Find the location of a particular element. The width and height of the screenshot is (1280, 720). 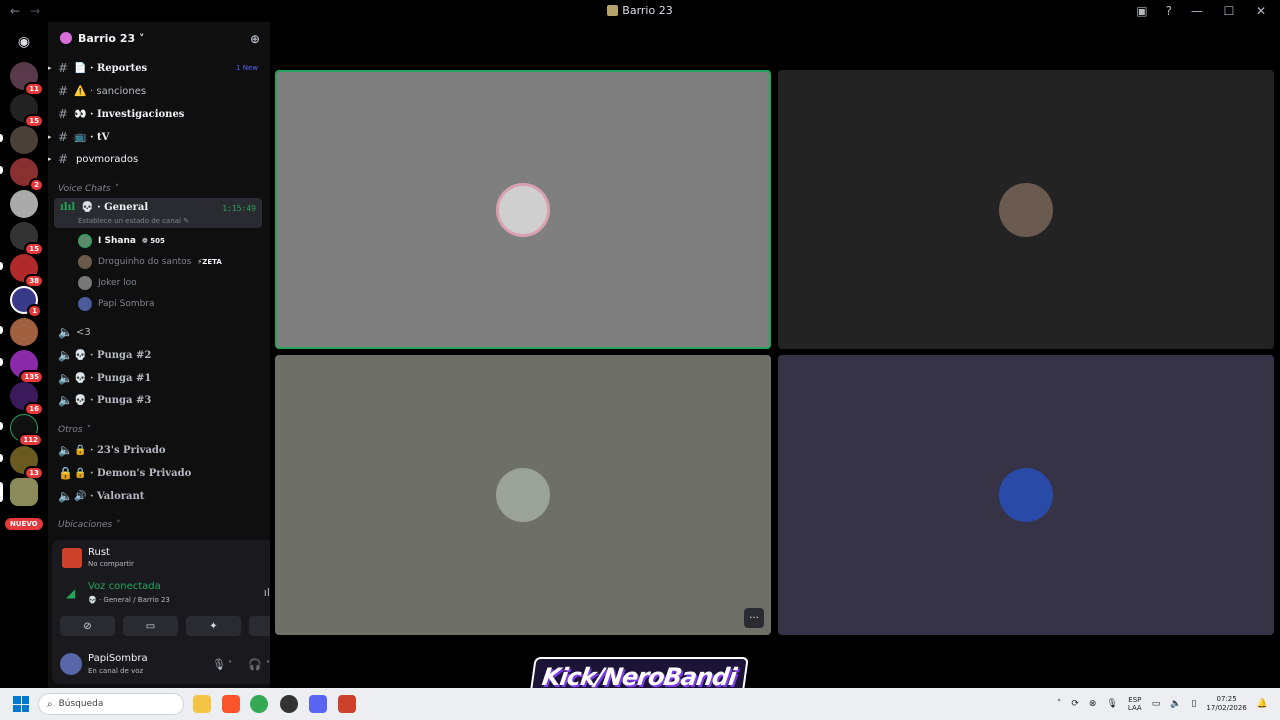

game-name: Rust is located at coordinates (99, 552).